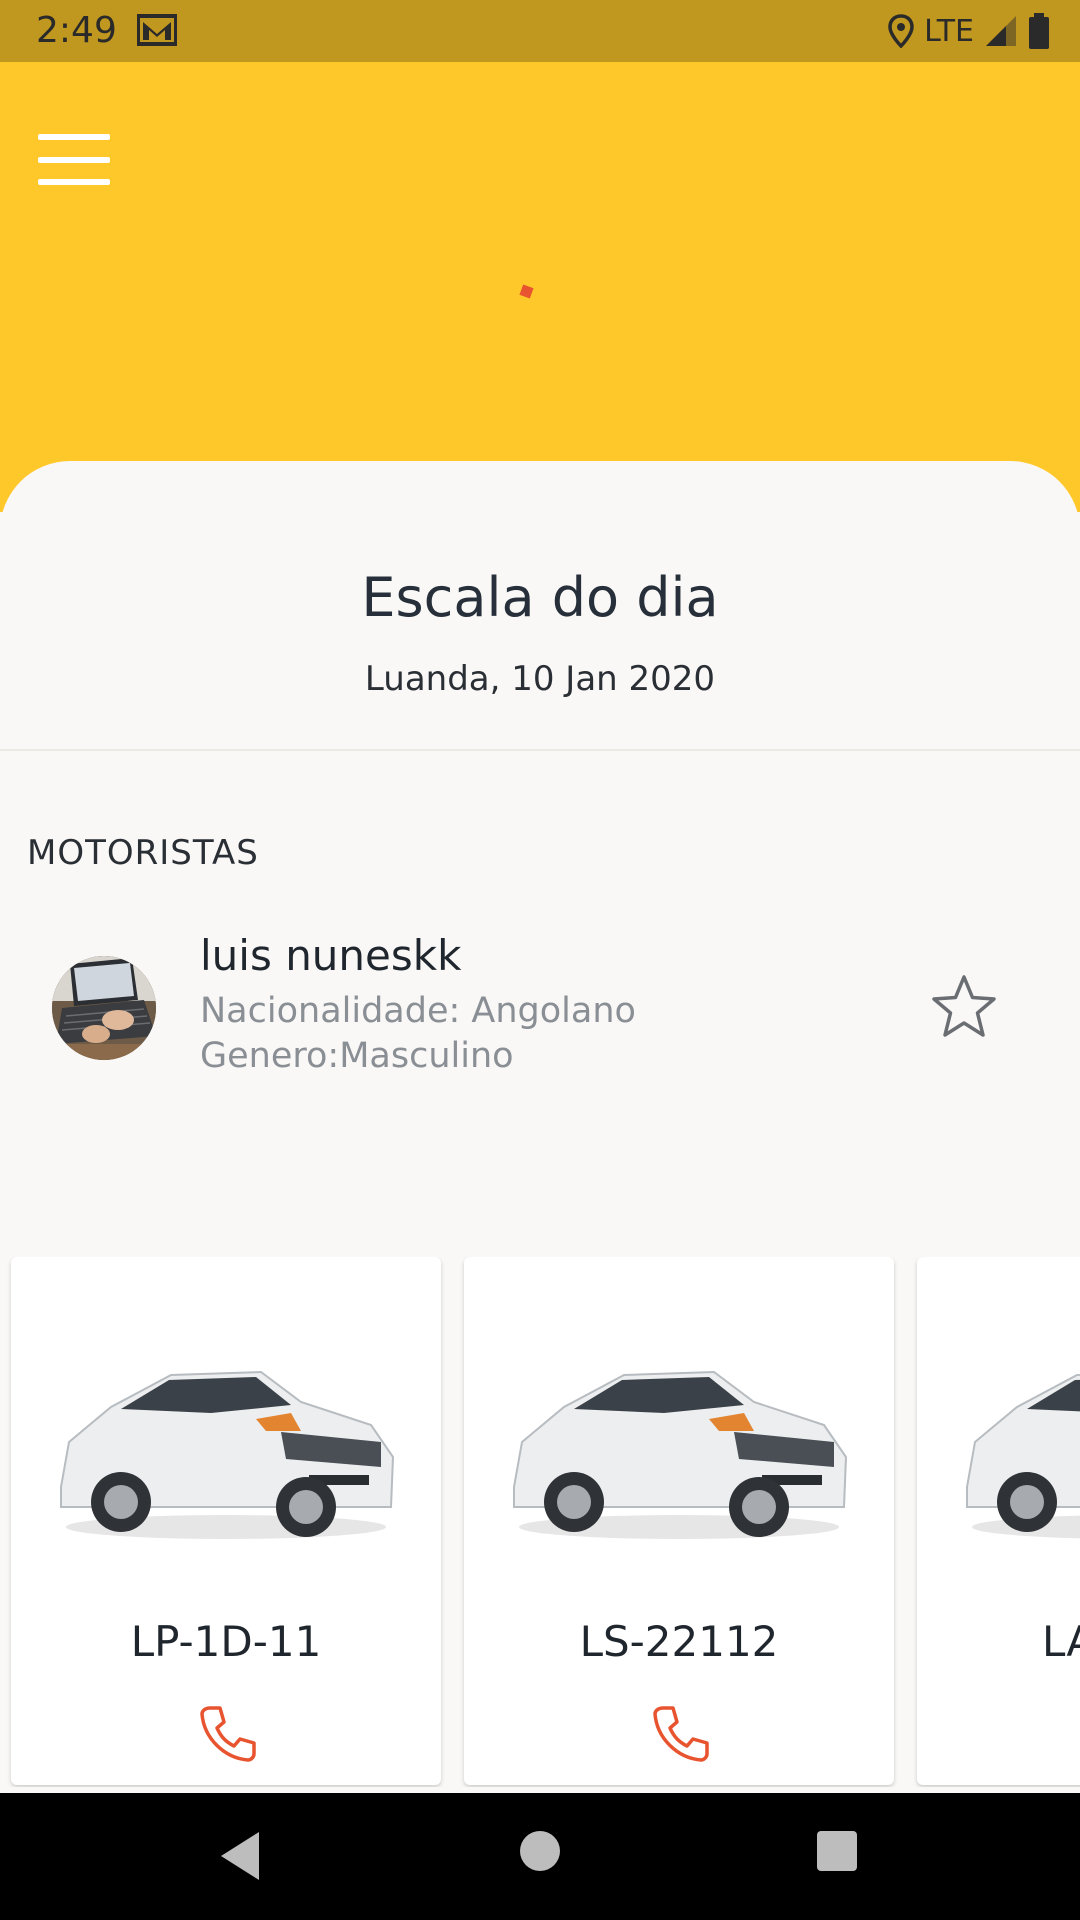  Describe the element at coordinates (964, 1007) in the screenshot. I see `star-outline-icon` at that location.